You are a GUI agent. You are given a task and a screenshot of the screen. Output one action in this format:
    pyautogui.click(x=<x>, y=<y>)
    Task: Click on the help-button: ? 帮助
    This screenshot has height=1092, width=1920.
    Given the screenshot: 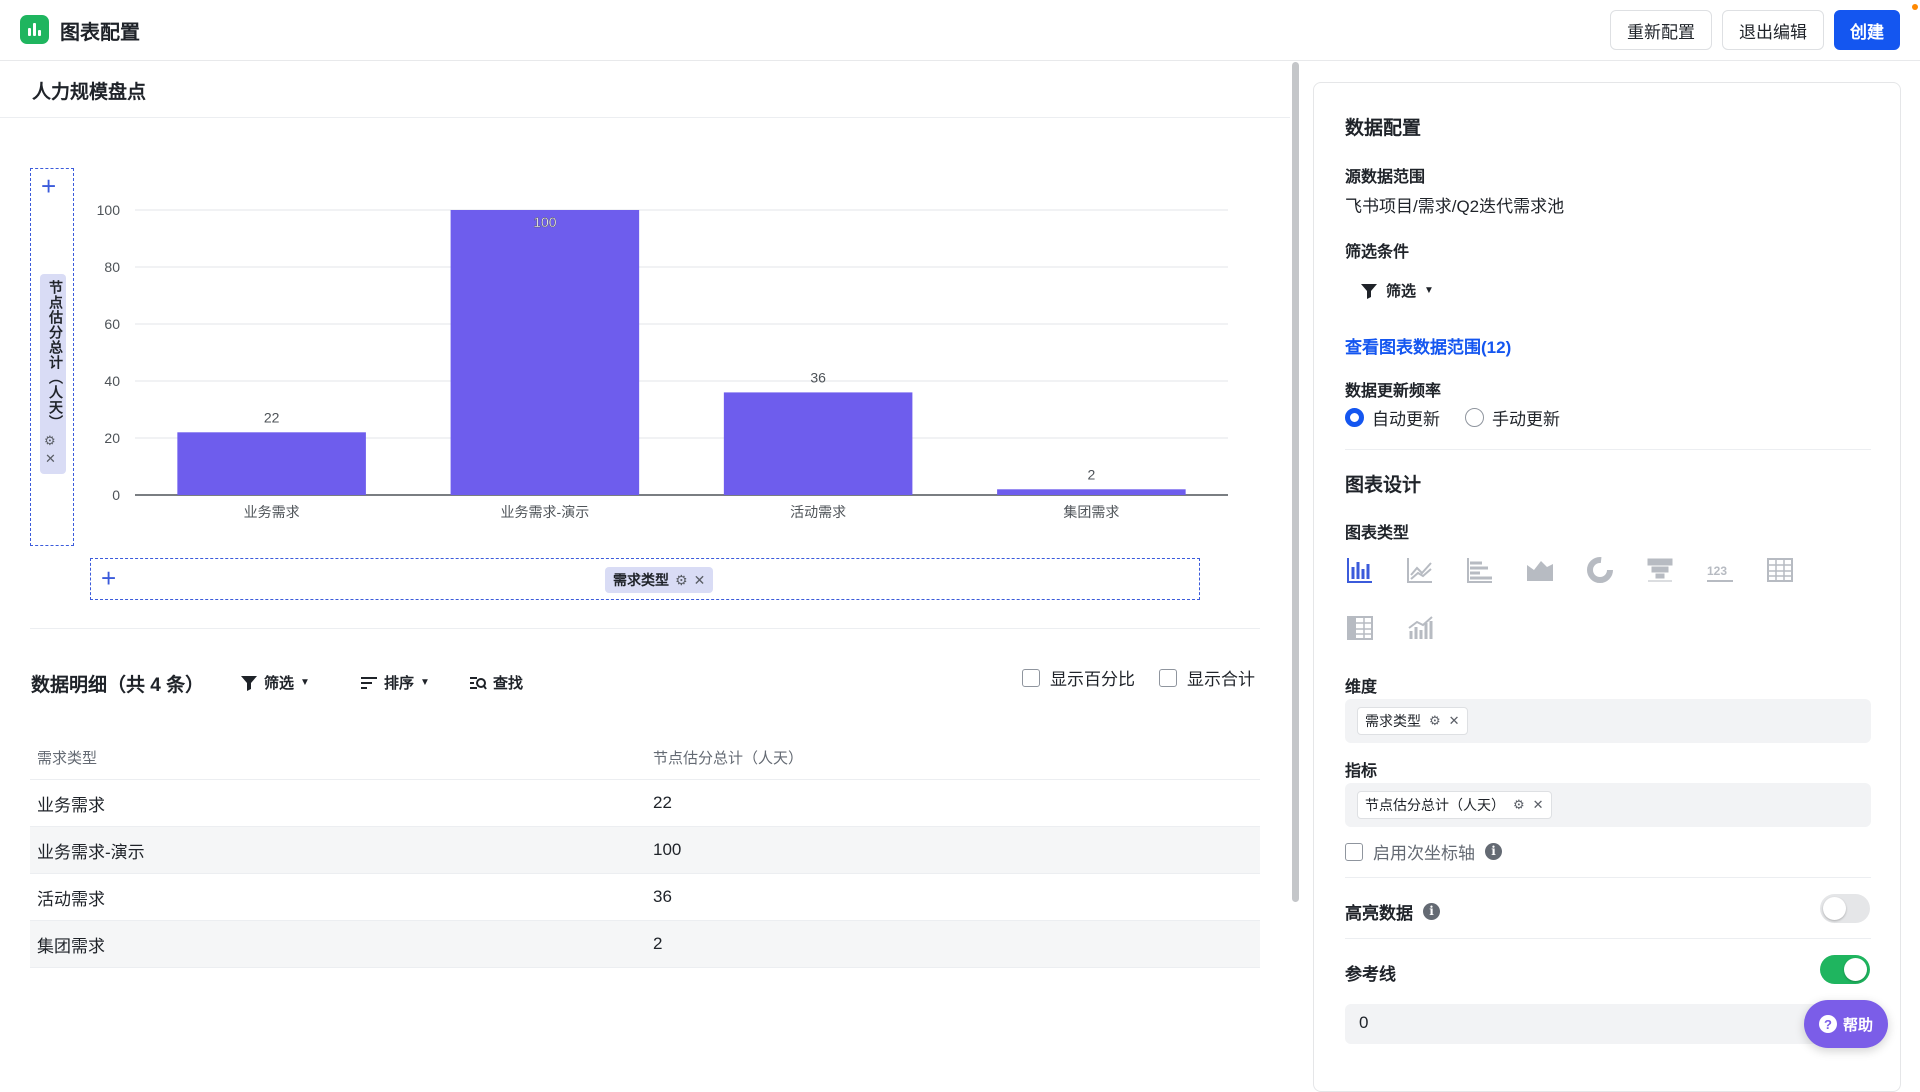 What is the action you would take?
    pyautogui.click(x=1846, y=1024)
    